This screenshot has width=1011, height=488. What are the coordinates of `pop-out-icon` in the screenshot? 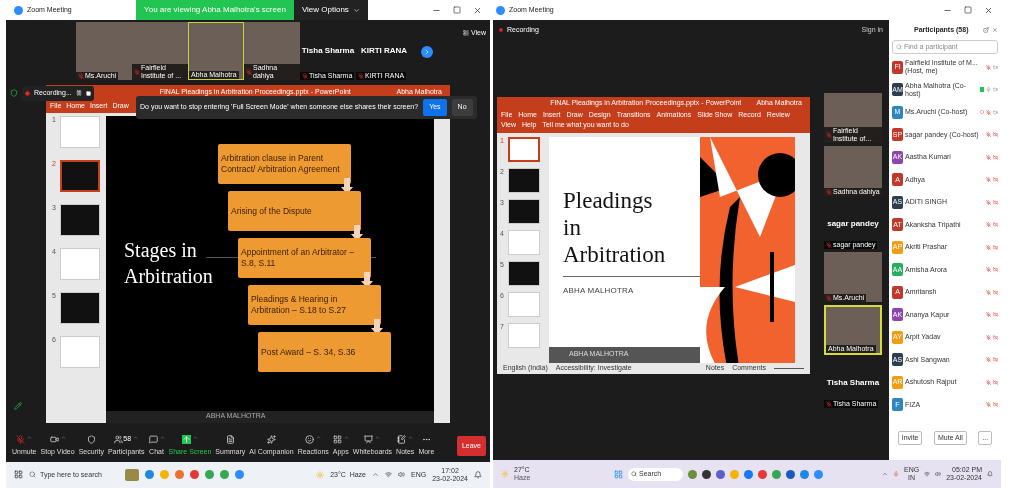 It's located at (986, 30).